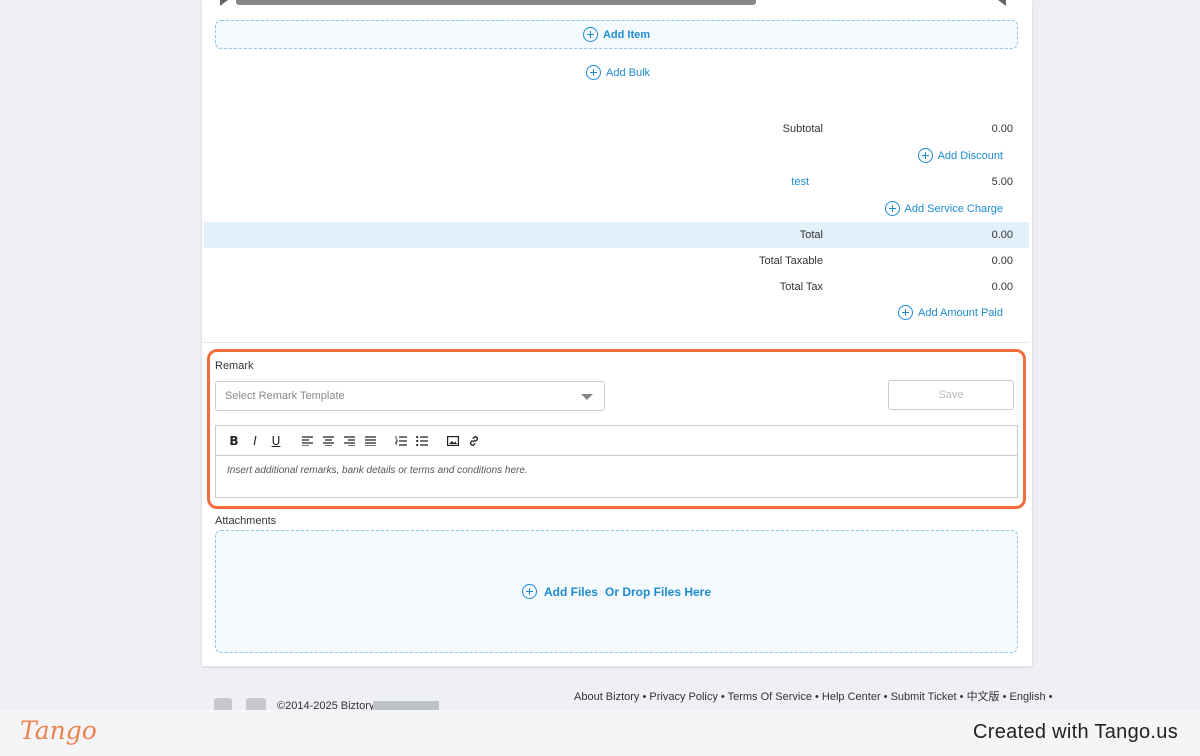  Describe the element at coordinates (801, 287) in the screenshot. I see `total-tax-label: Total Tax` at that location.